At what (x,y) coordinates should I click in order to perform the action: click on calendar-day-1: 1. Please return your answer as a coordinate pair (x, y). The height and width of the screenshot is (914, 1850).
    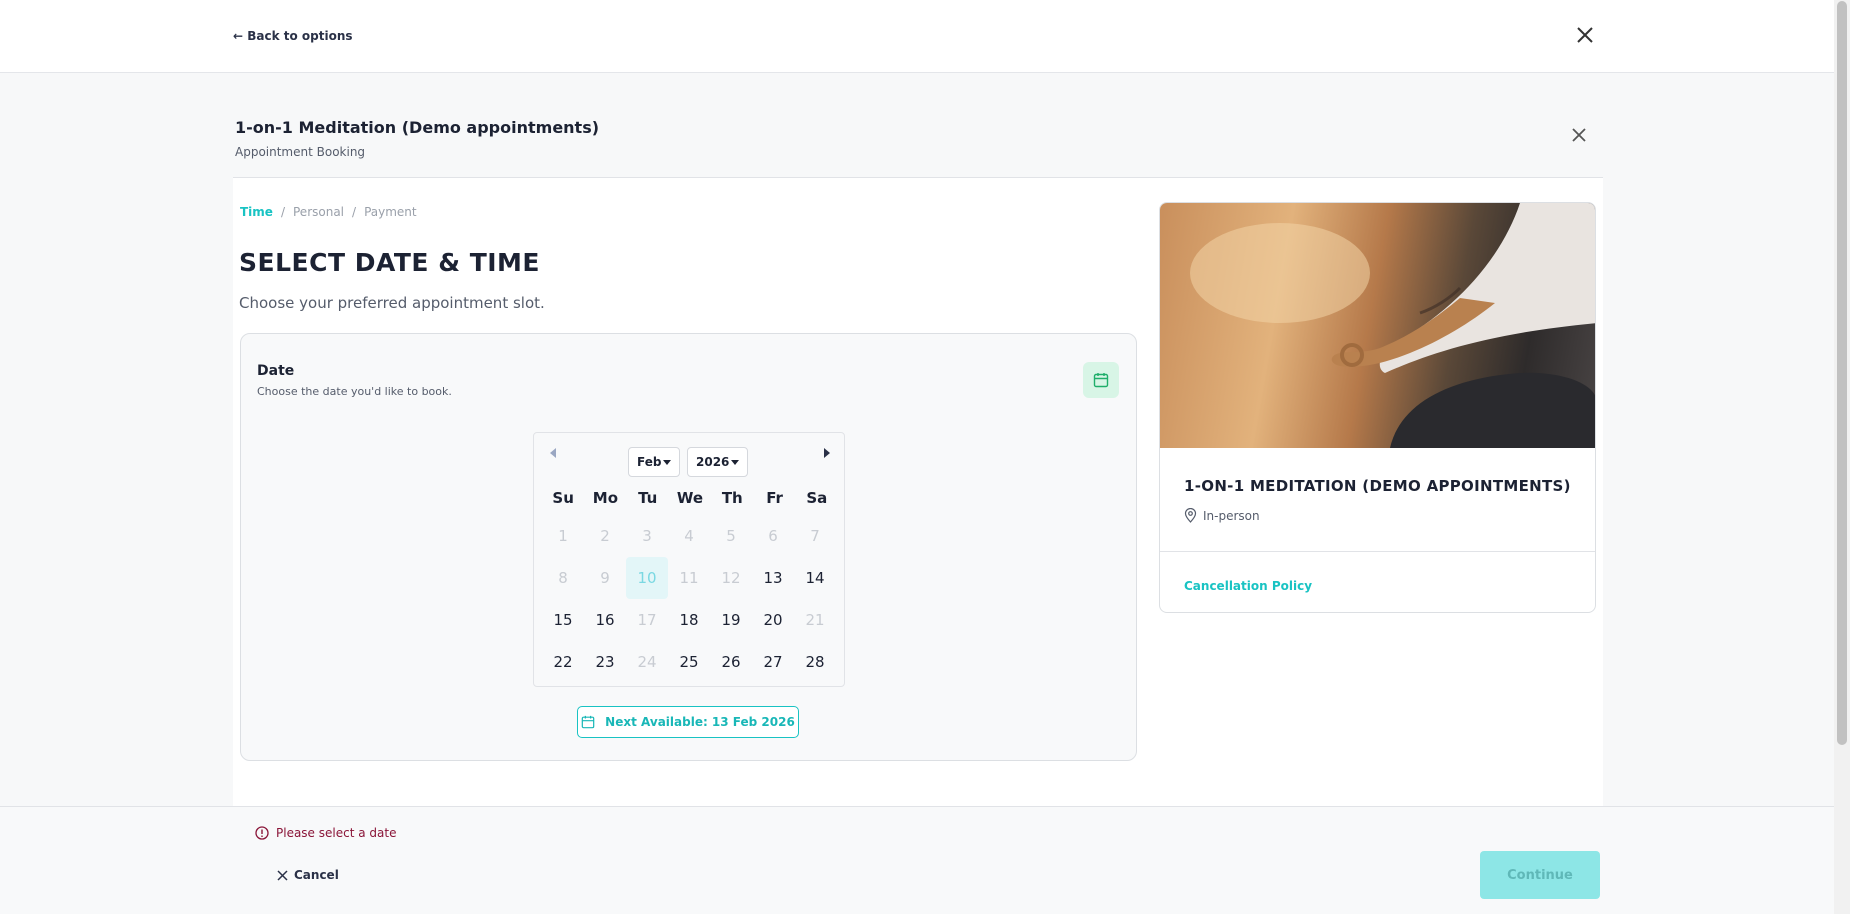
    Looking at the image, I should click on (563, 536).